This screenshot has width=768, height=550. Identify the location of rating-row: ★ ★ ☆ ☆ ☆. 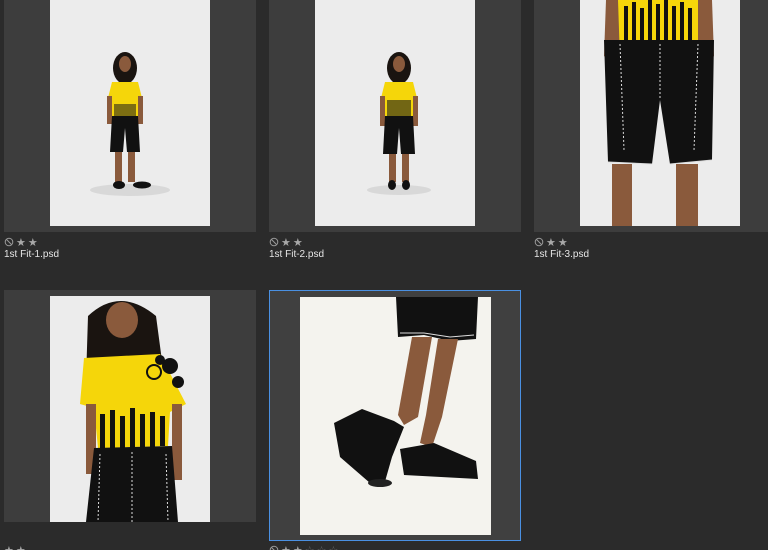
(395, 547).